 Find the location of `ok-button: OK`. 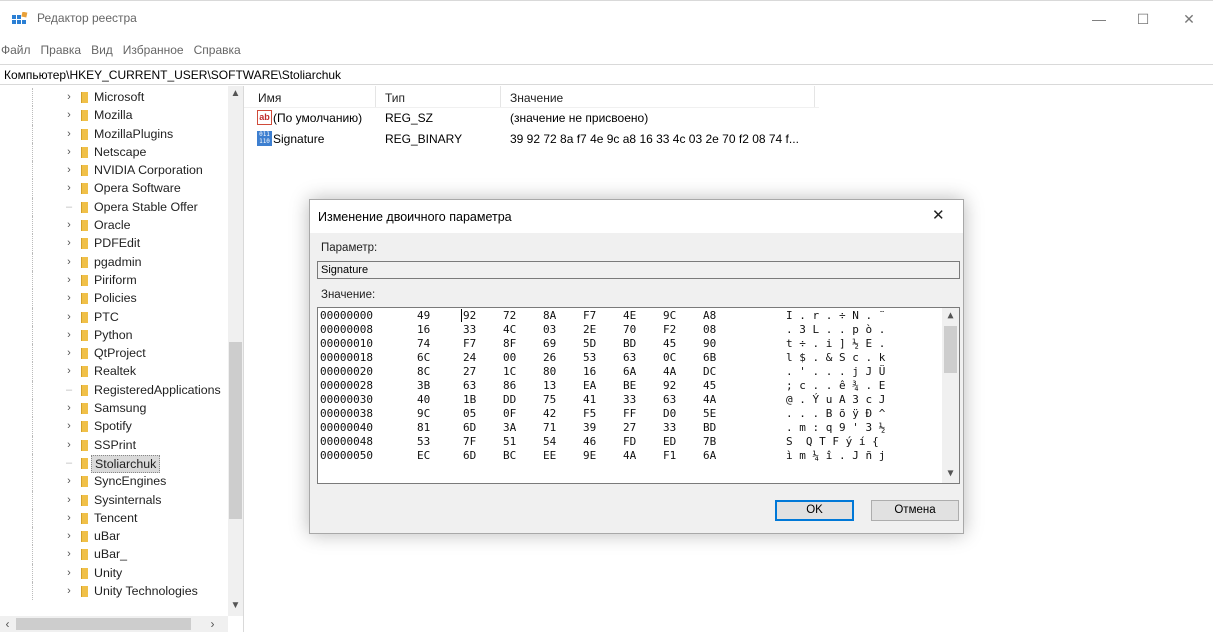

ok-button: OK is located at coordinates (814, 510).